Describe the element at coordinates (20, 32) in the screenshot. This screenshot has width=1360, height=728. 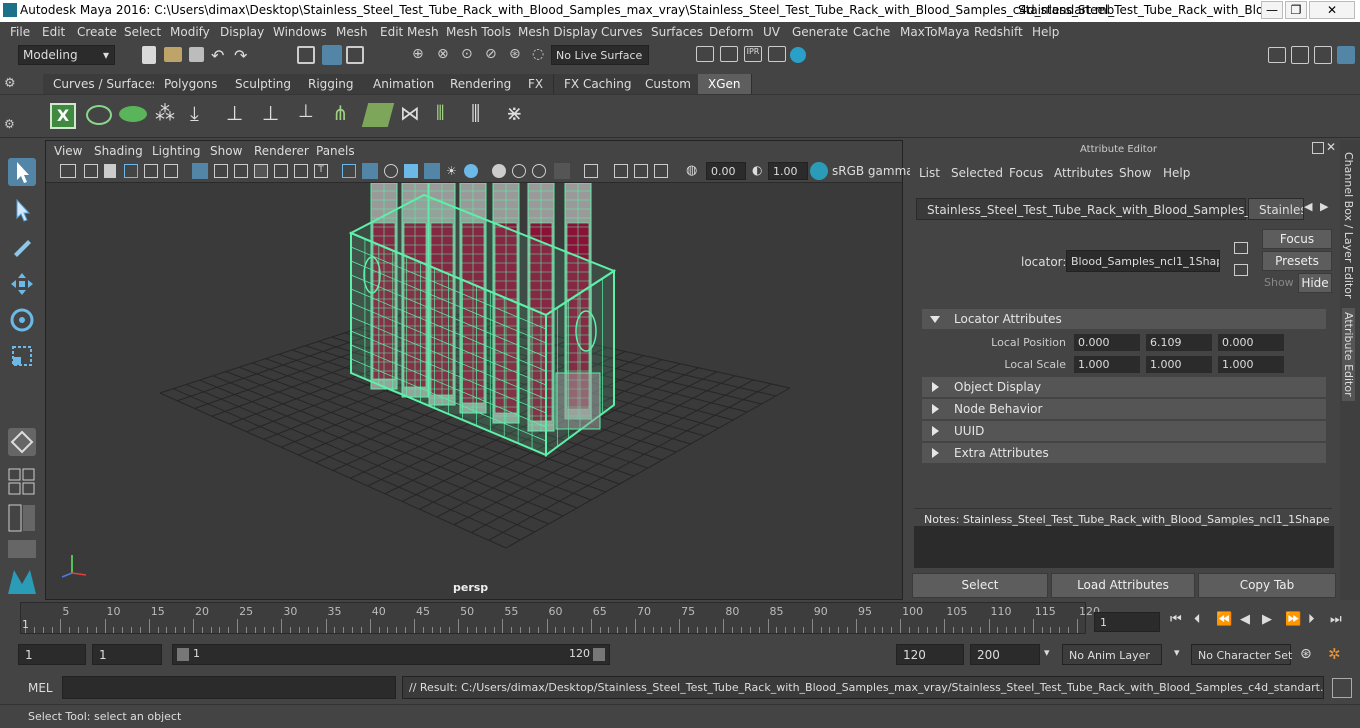
I see `menu-file: File` at that location.